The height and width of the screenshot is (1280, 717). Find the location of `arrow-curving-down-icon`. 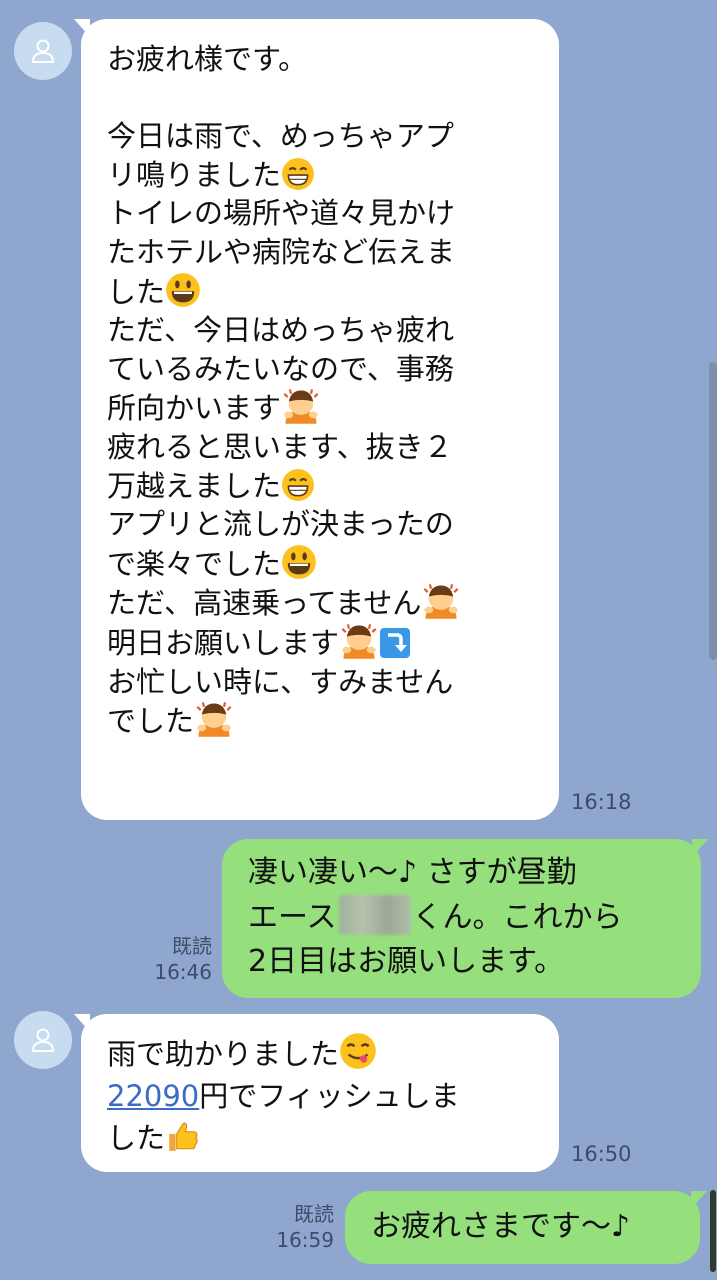

arrow-curving-down-icon is located at coordinates (395, 643).